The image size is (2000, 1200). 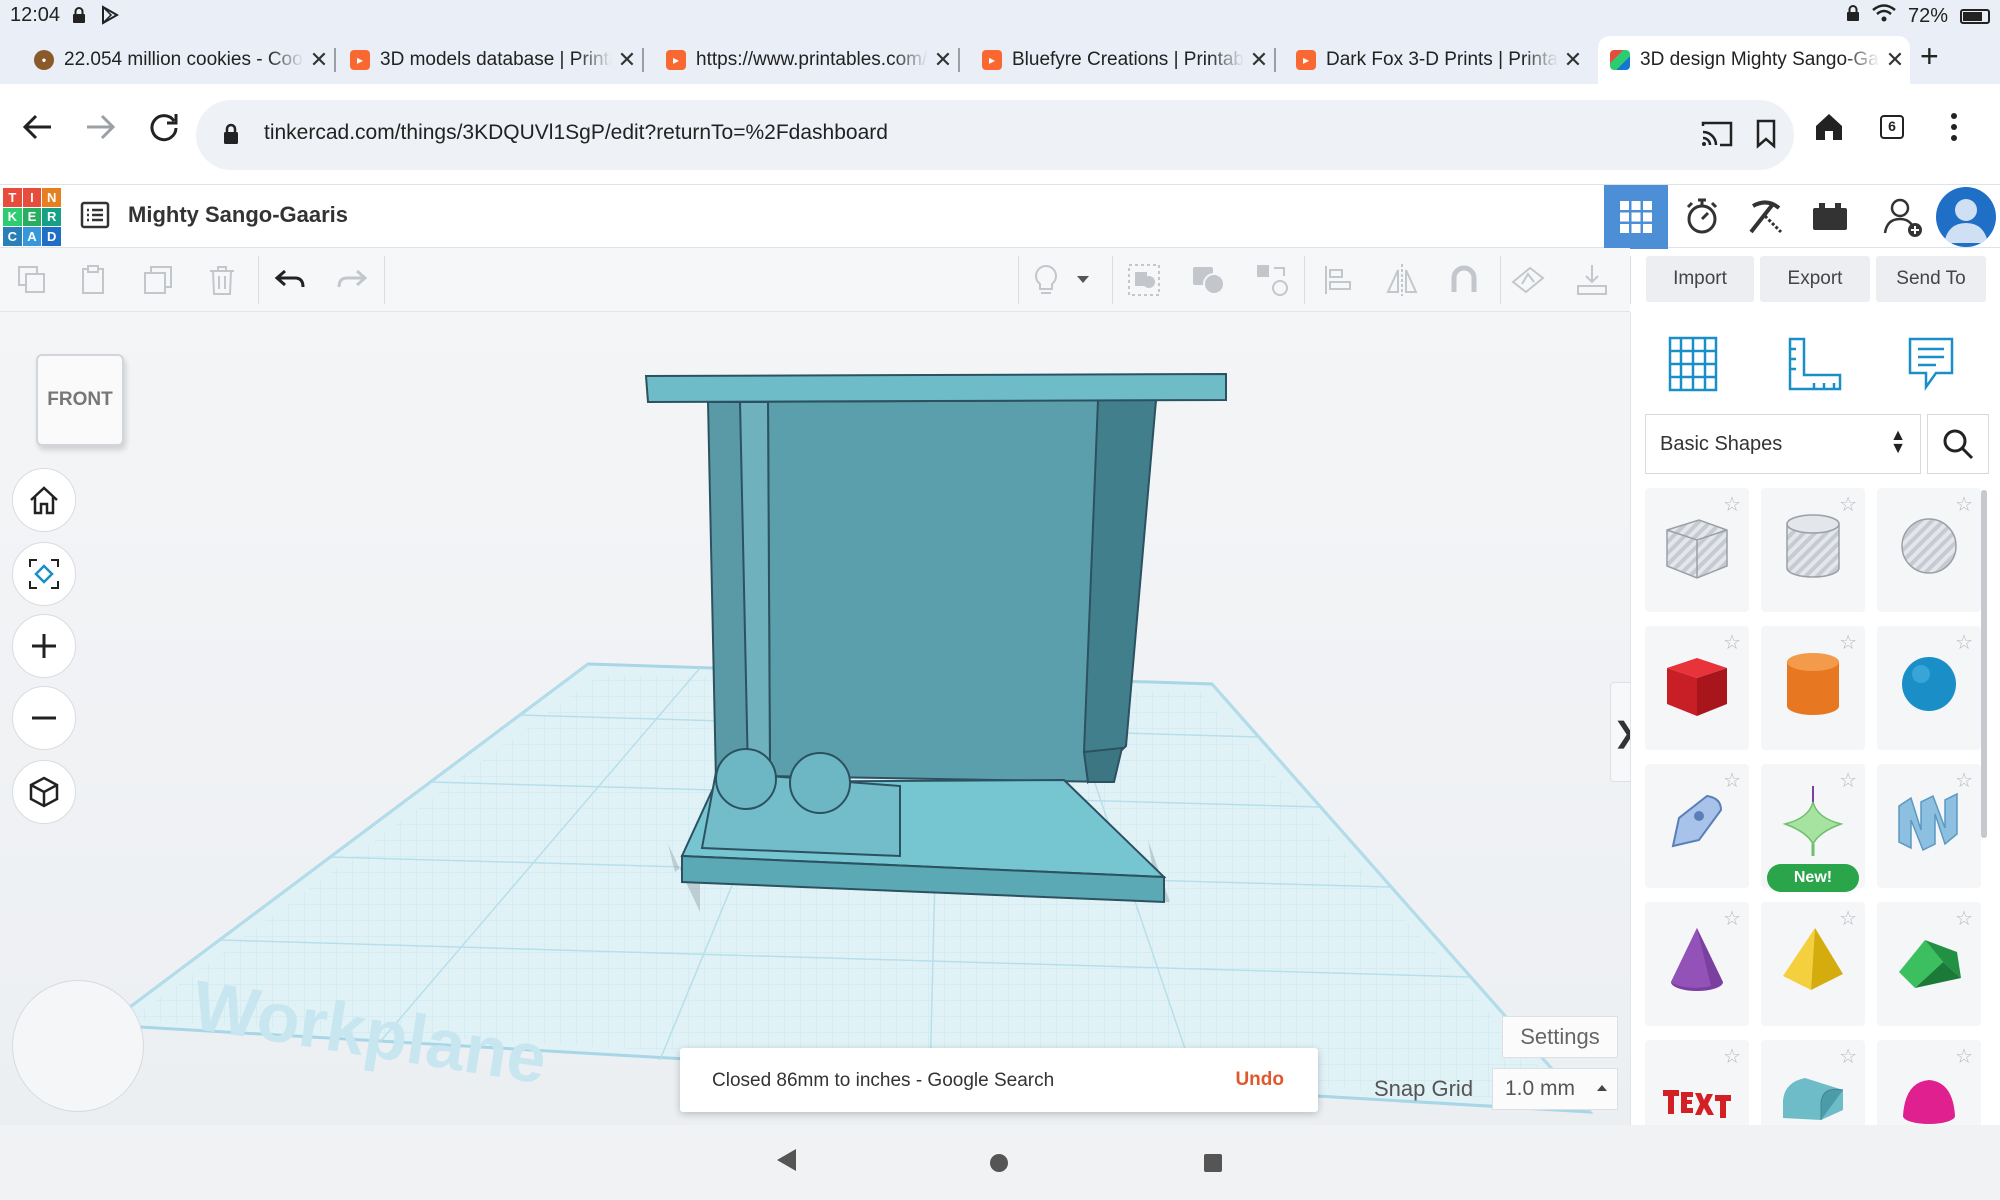 What do you see at coordinates (1929, 56) in the screenshot?
I see `new-tab-button: +` at bounding box center [1929, 56].